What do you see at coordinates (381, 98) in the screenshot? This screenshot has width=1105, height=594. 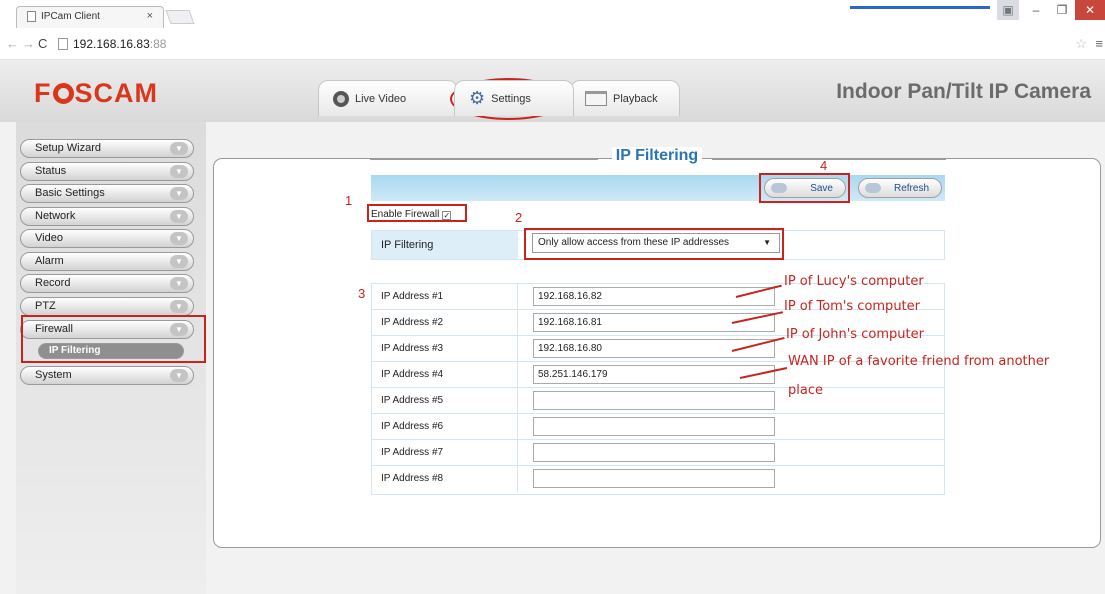 I see `tab-label: Live Video` at bounding box center [381, 98].